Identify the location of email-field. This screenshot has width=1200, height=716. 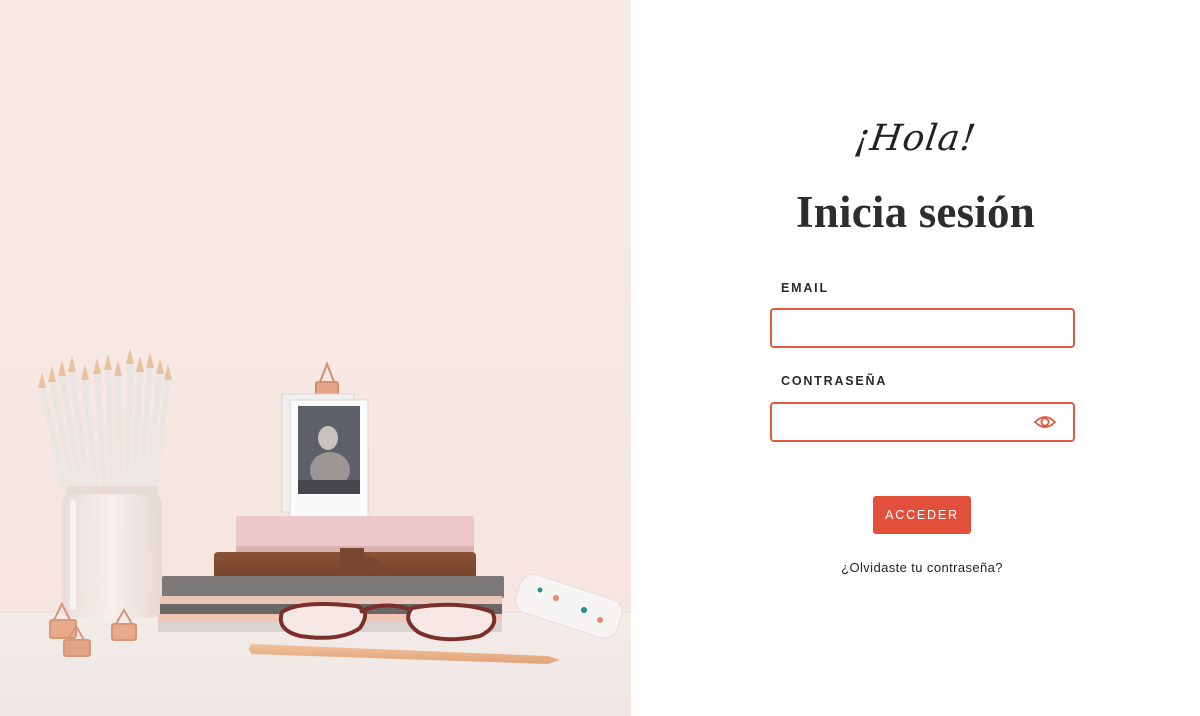
(922, 328).